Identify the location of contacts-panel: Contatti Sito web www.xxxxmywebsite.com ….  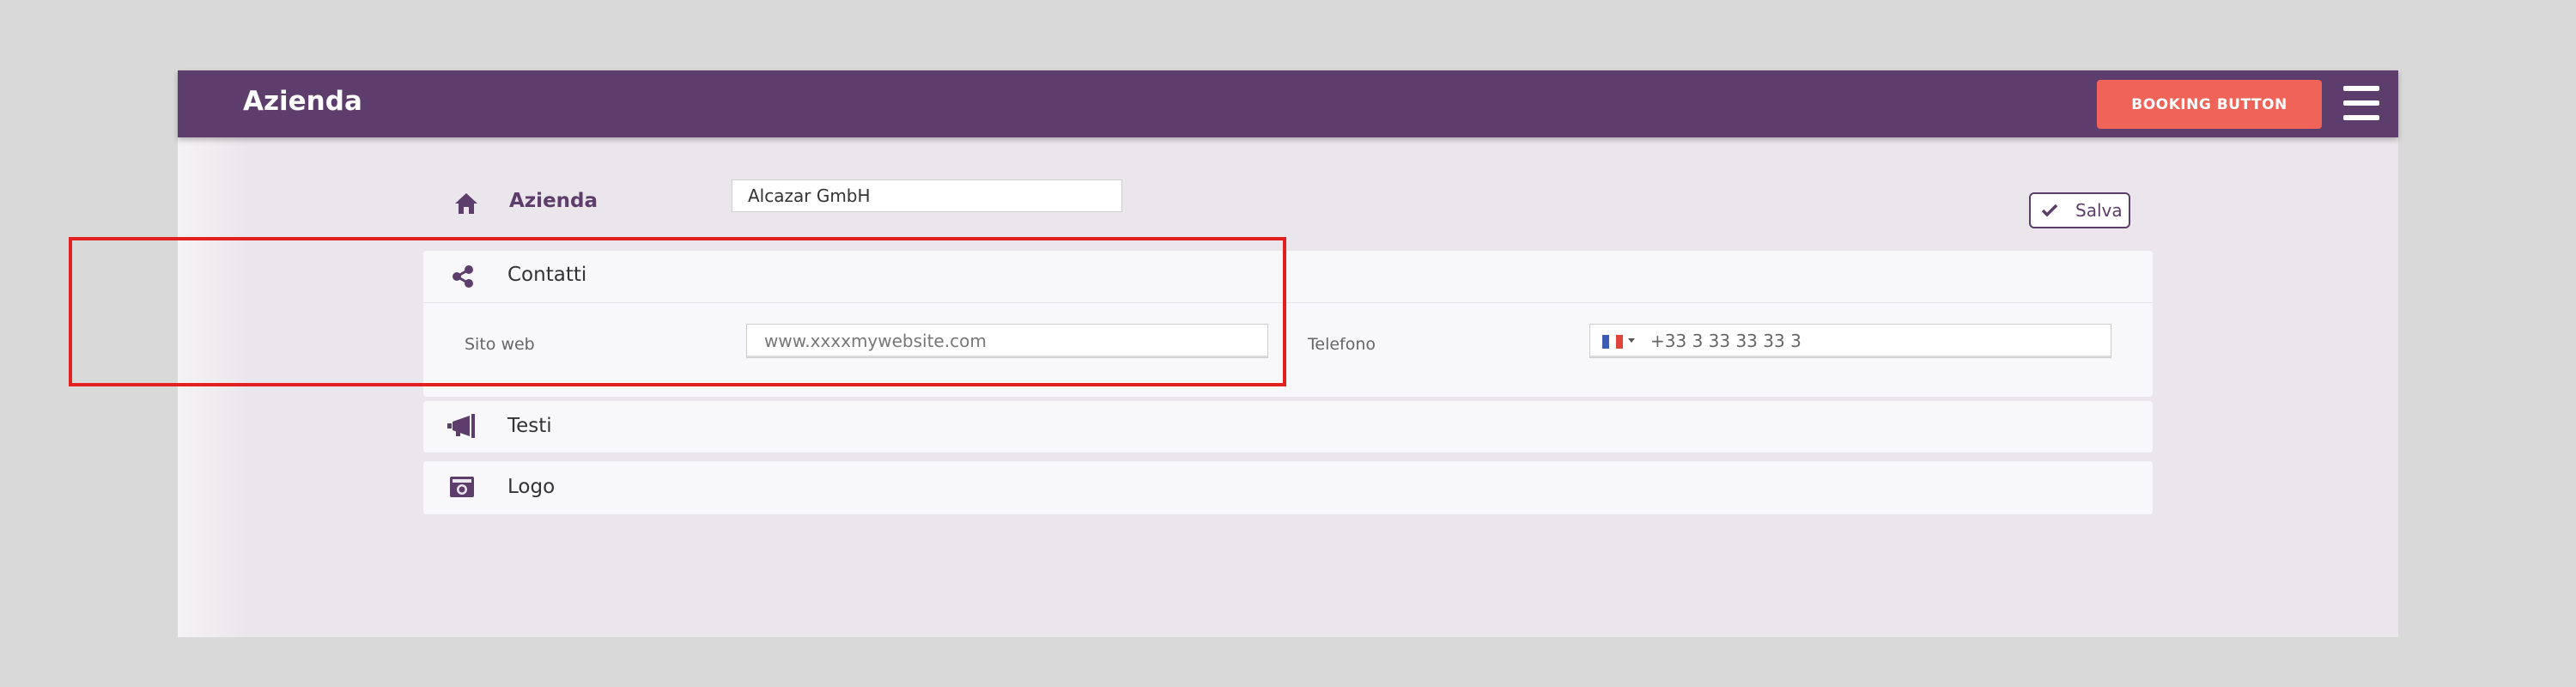
(1288, 324).